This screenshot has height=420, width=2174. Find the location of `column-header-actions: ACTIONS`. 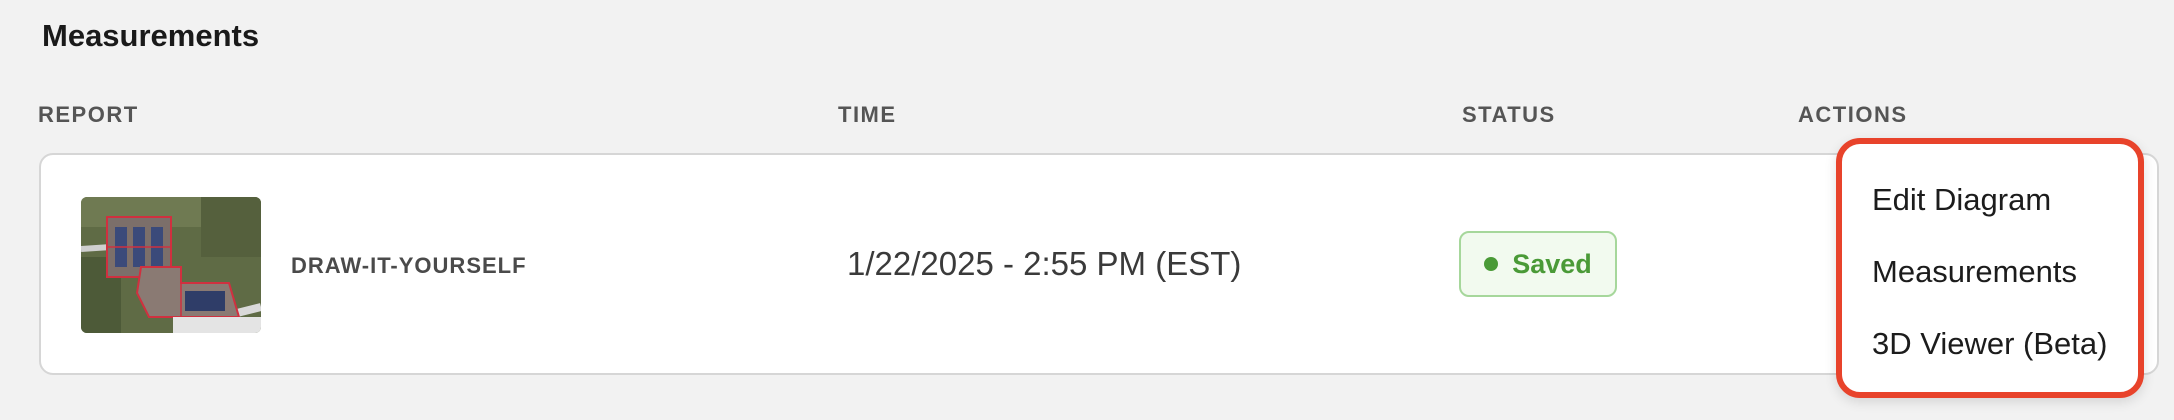

column-header-actions: ACTIONS is located at coordinates (1853, 114).